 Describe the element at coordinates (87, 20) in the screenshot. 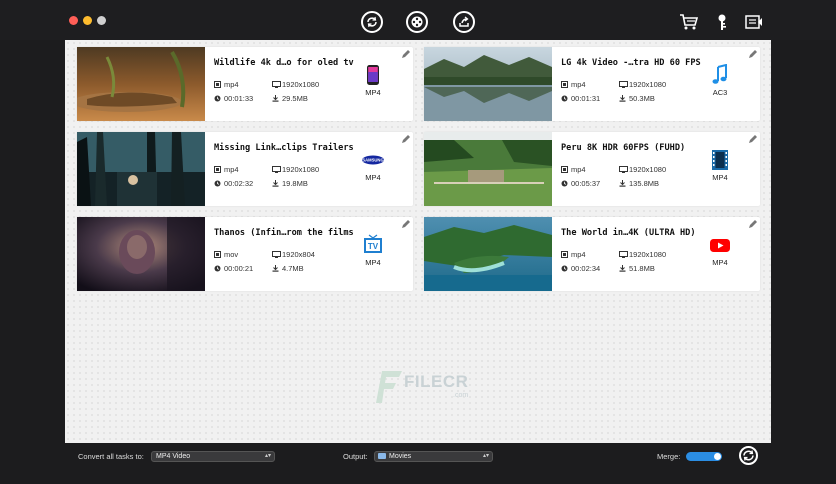

I see `minimize-window-button` at that location.